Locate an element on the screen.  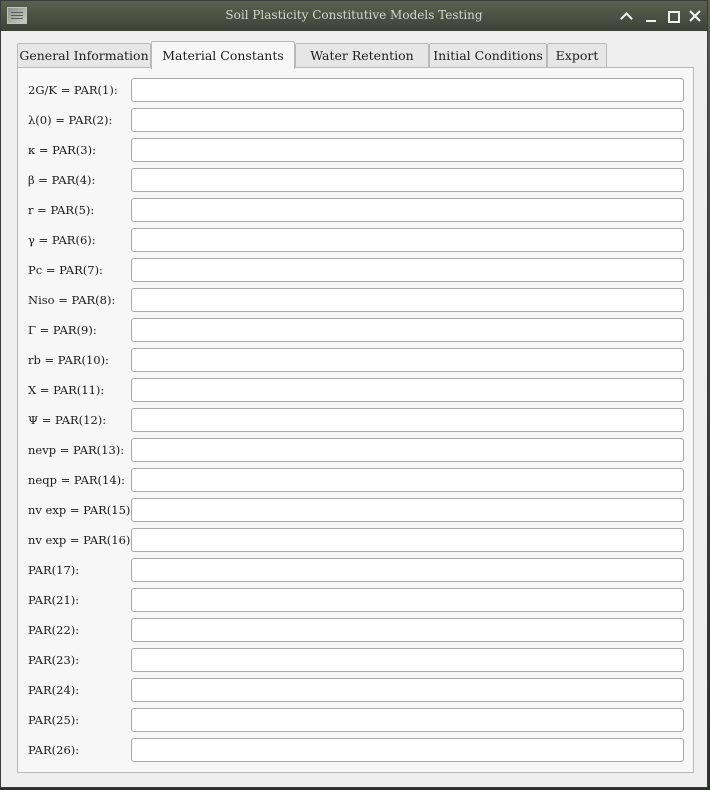
par13-input is located at coordinates (407, 450).